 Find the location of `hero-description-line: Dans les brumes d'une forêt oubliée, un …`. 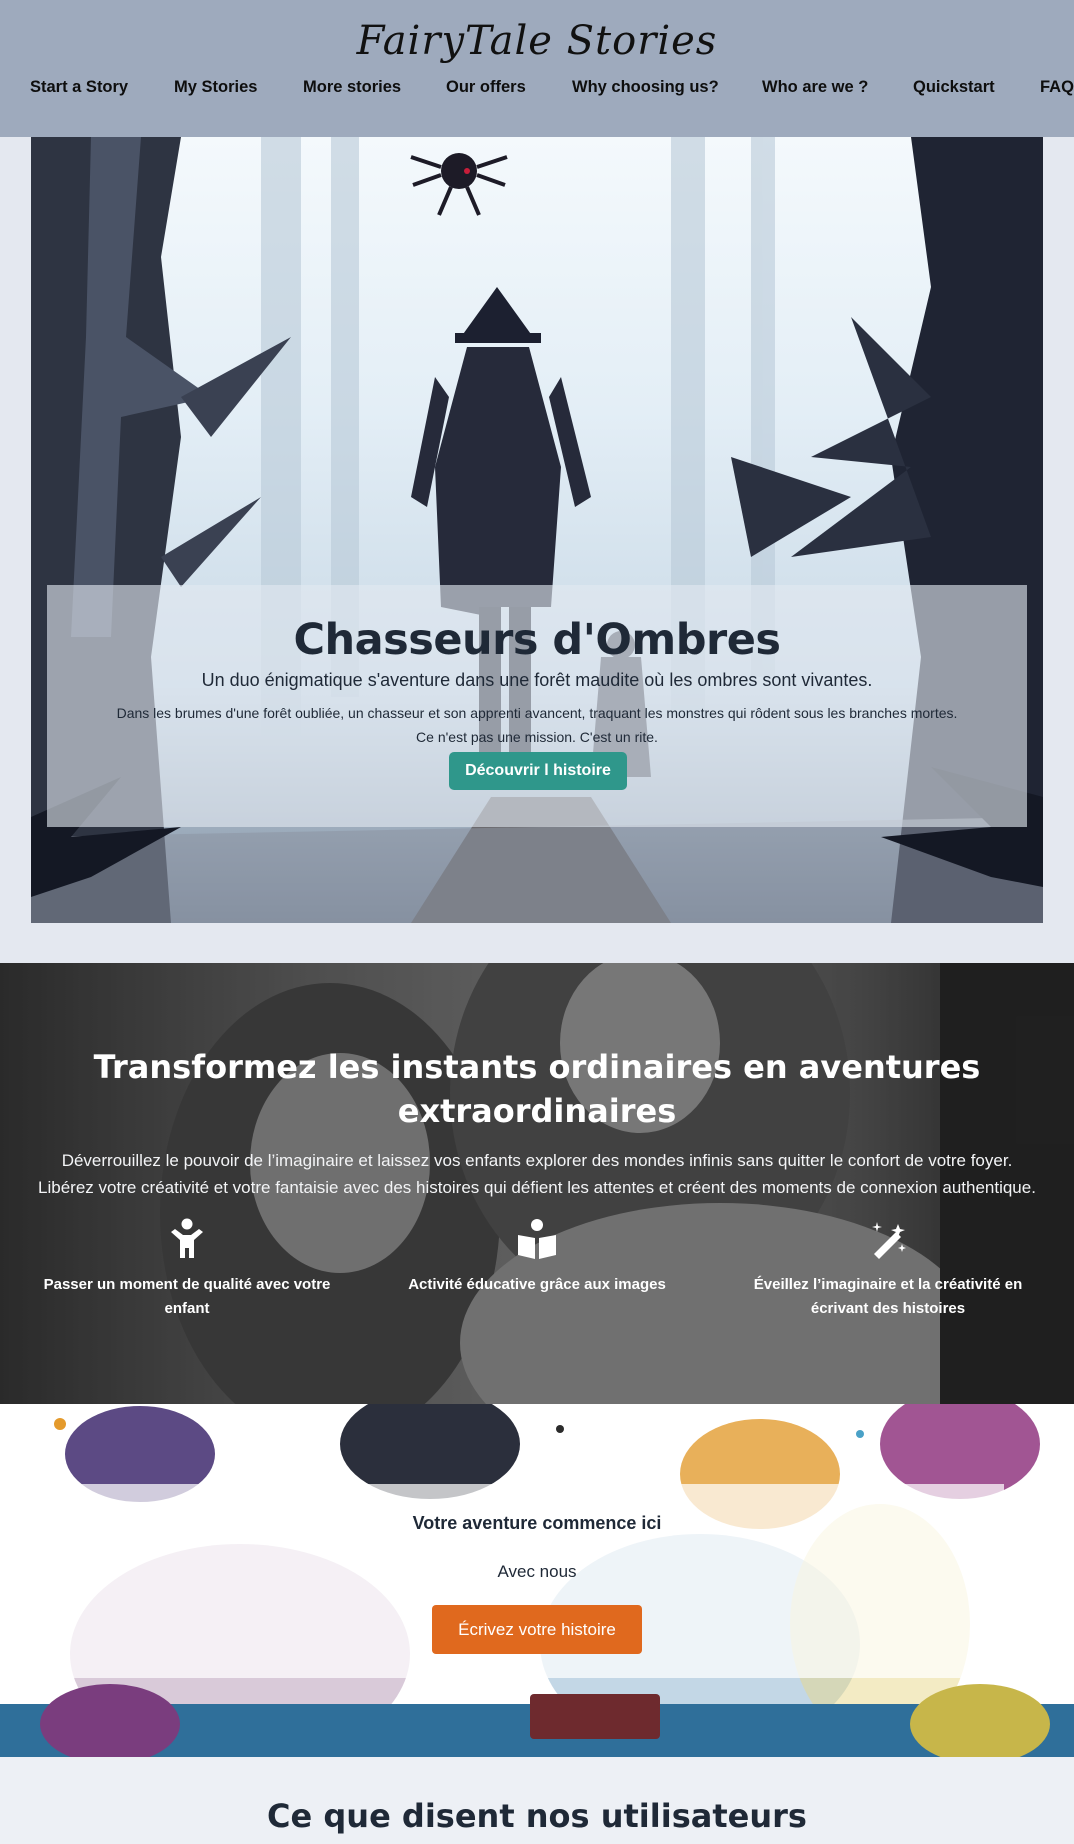

hero-description-line: Dans les brumes d'une forêt oubliée, un … is located at coordinates (537, 713).